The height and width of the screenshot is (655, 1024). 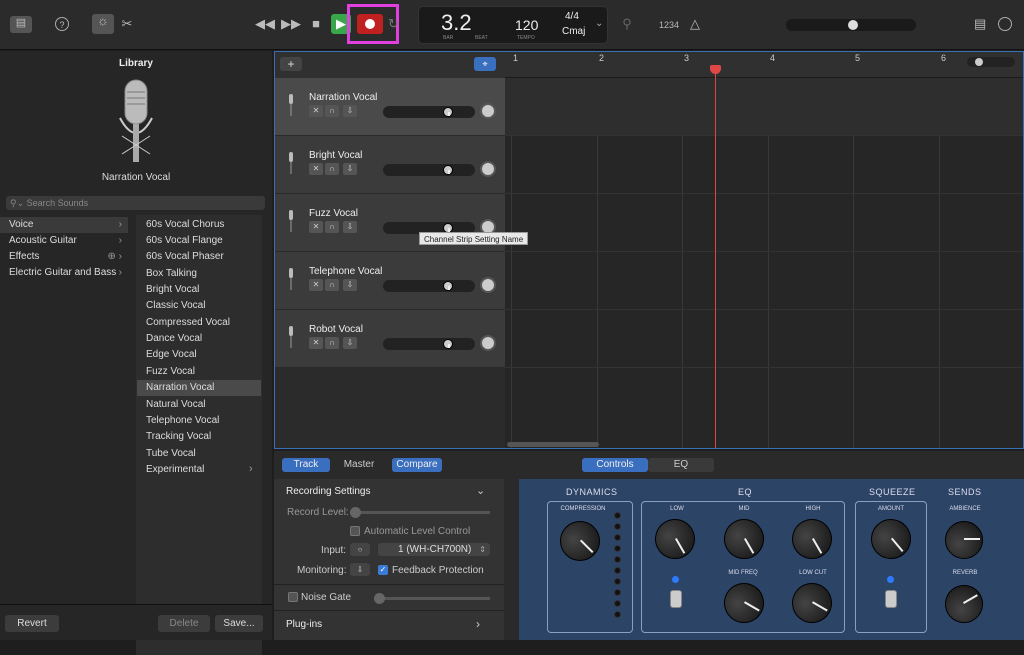 I want to click on patch-item: Classic Vocal, so click(x=199, y=306).